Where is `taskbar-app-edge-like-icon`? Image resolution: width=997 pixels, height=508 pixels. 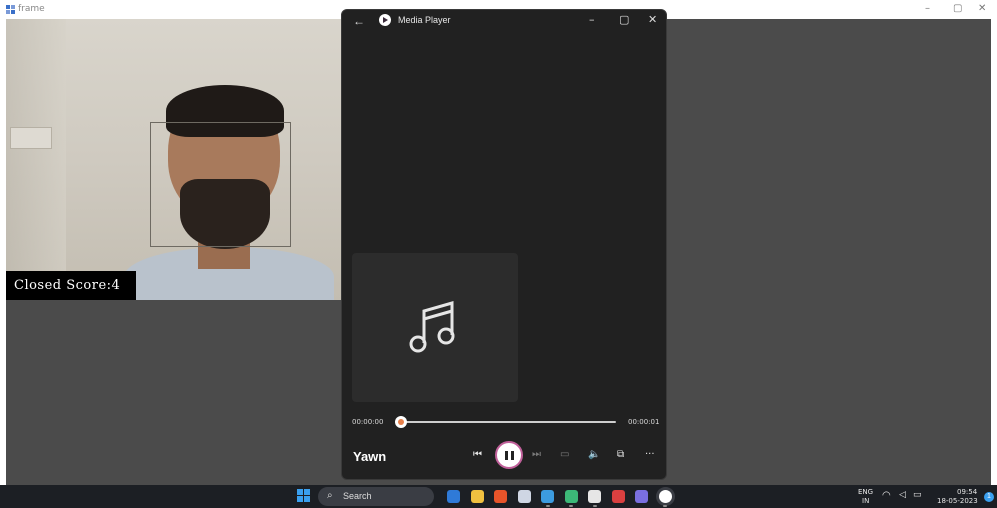 taskbar-app-edge-like-icon is located at coordinates (524, 496).